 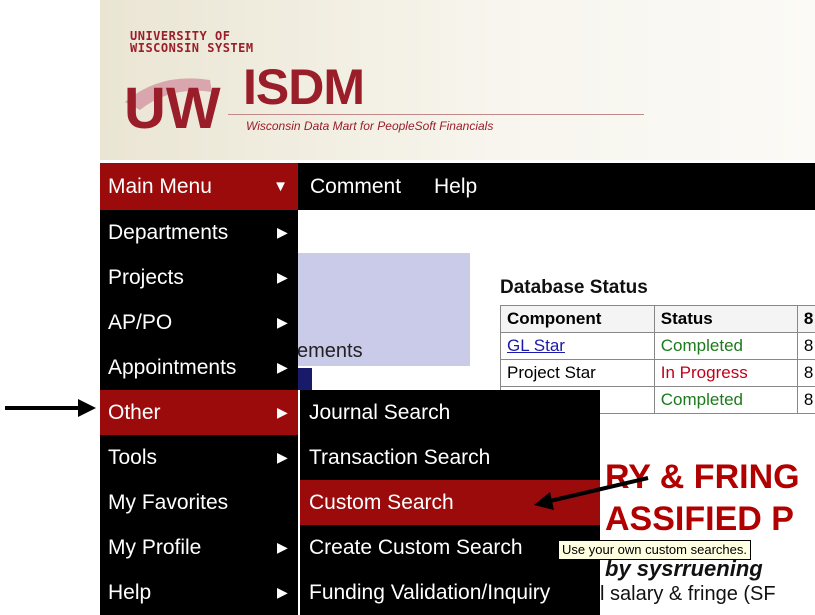 What do you see at coordinates (450, 592) in the screenshot?
I see `submenu-funding-validation: Funding Validation/Inquiry` at bounding box center [450, 592].